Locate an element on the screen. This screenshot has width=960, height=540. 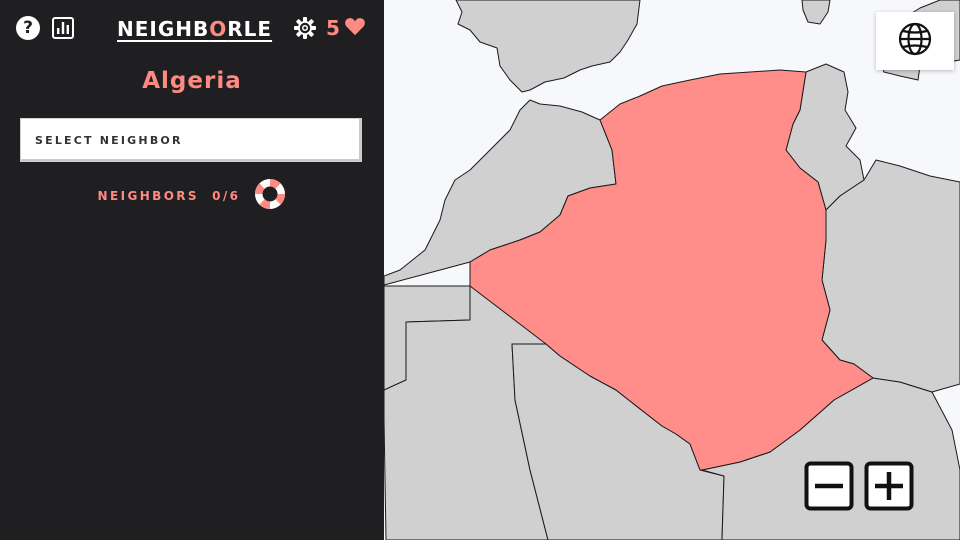
language-button is located at coordinates (915, 41).